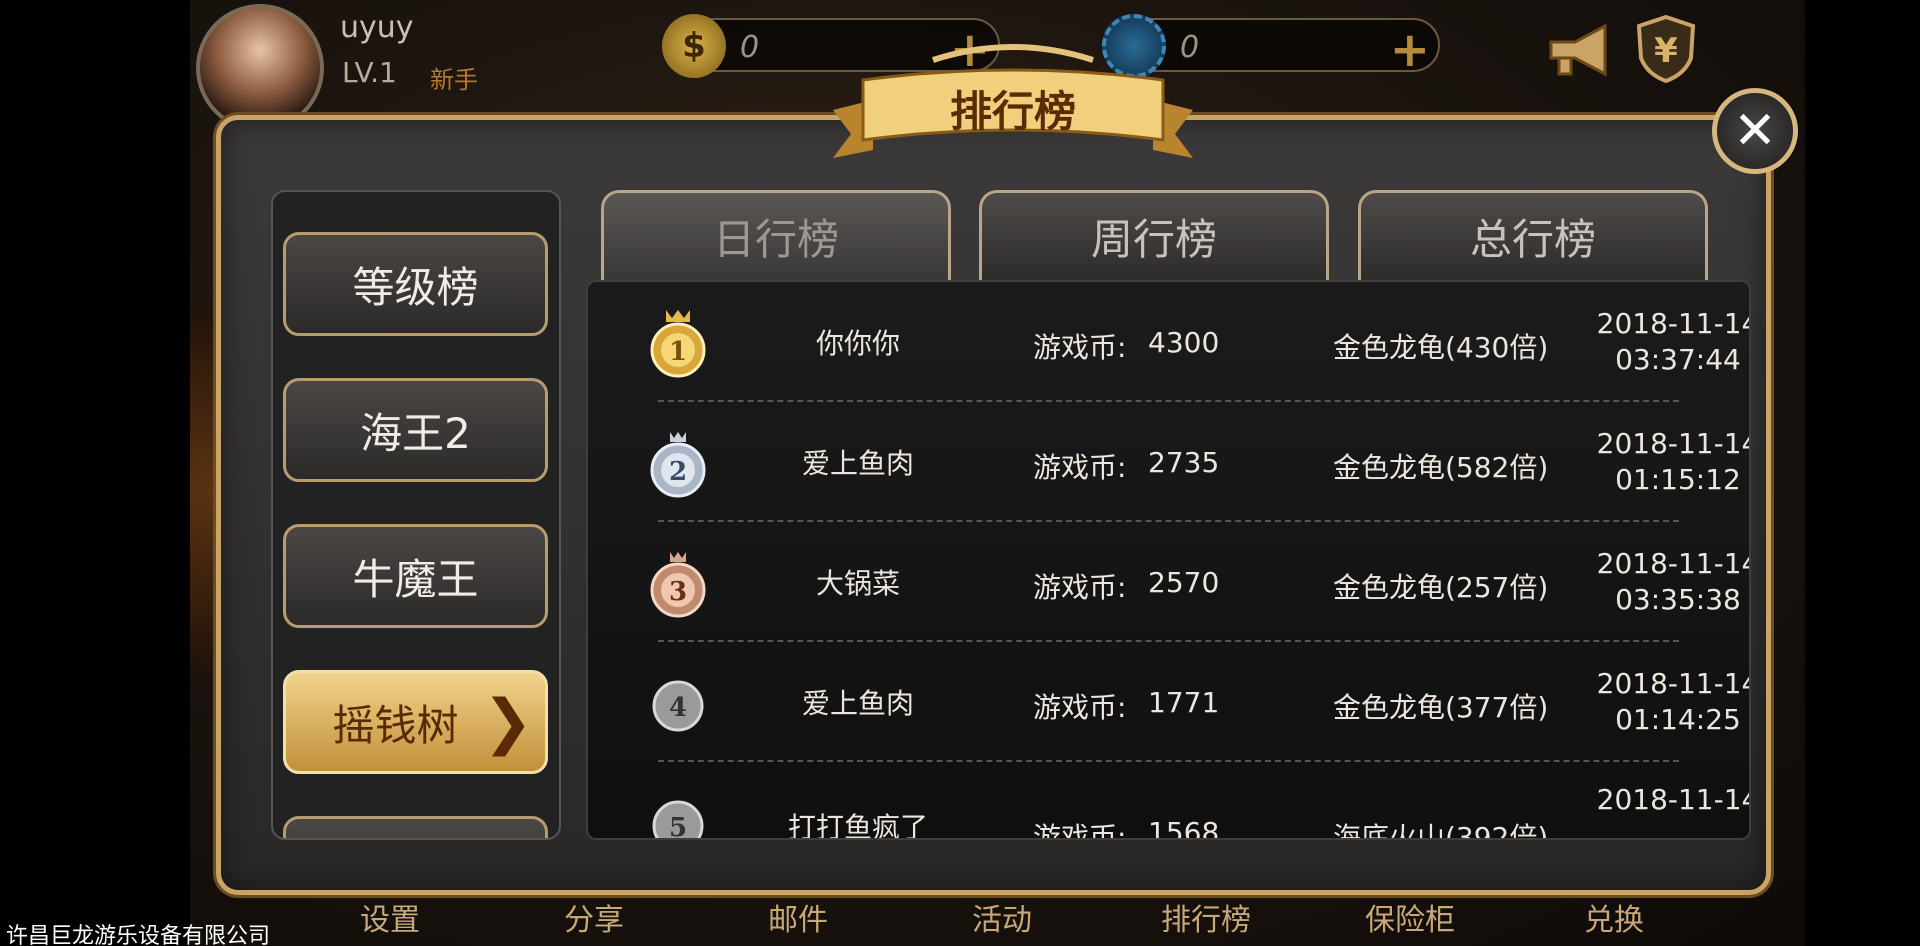 This screenshot has width=1920, height=946. Describe the element at coordinates (1441, 707) in the screenshot. I see `fish-caught: 金色龙龟(377倍)` at that location.